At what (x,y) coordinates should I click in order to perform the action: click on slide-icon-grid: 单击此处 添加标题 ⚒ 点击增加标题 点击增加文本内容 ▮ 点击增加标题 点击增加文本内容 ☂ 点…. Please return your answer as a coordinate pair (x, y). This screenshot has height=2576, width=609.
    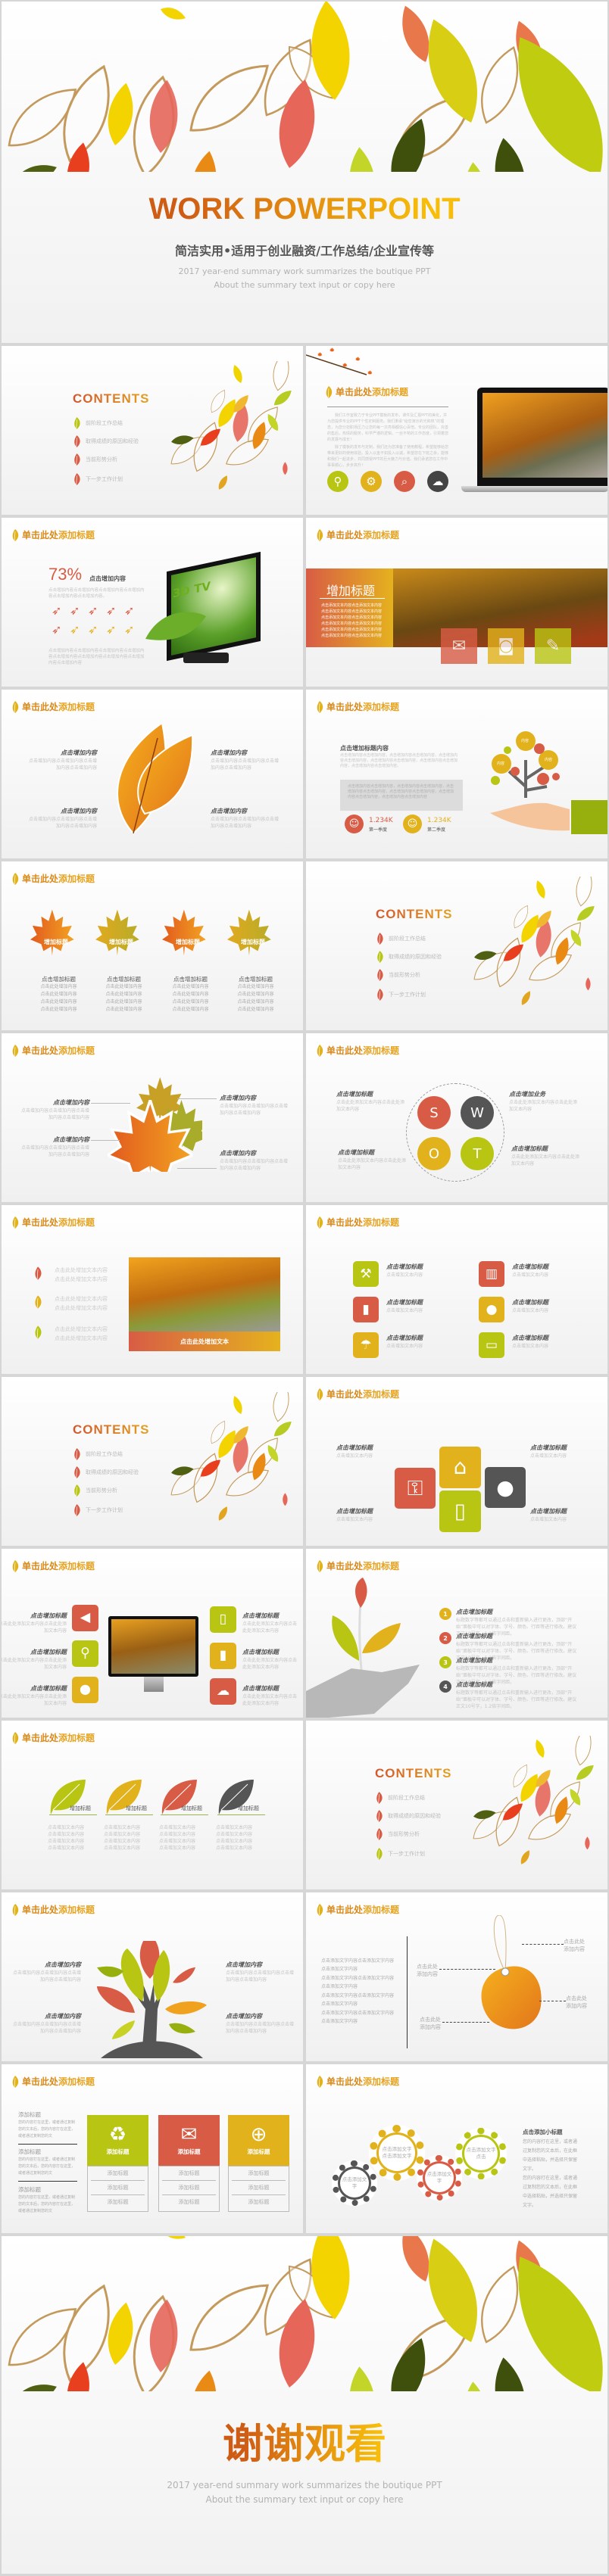
    Looking at the image, I should click on (456, 1289).